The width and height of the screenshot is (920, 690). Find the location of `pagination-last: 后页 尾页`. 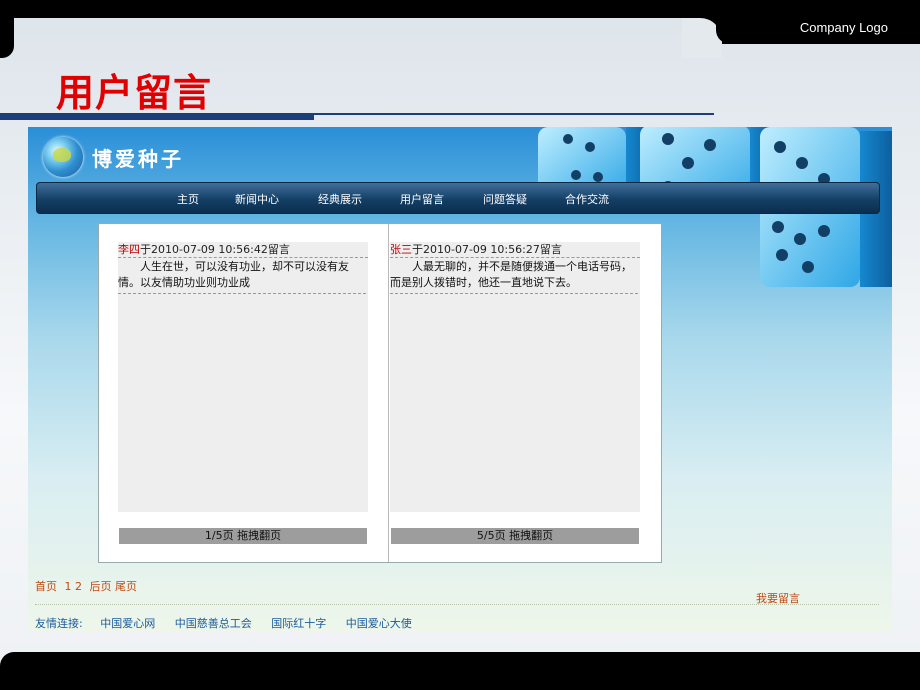

pagination-last: 后页 尾页 is located at coordinates (114, 586).